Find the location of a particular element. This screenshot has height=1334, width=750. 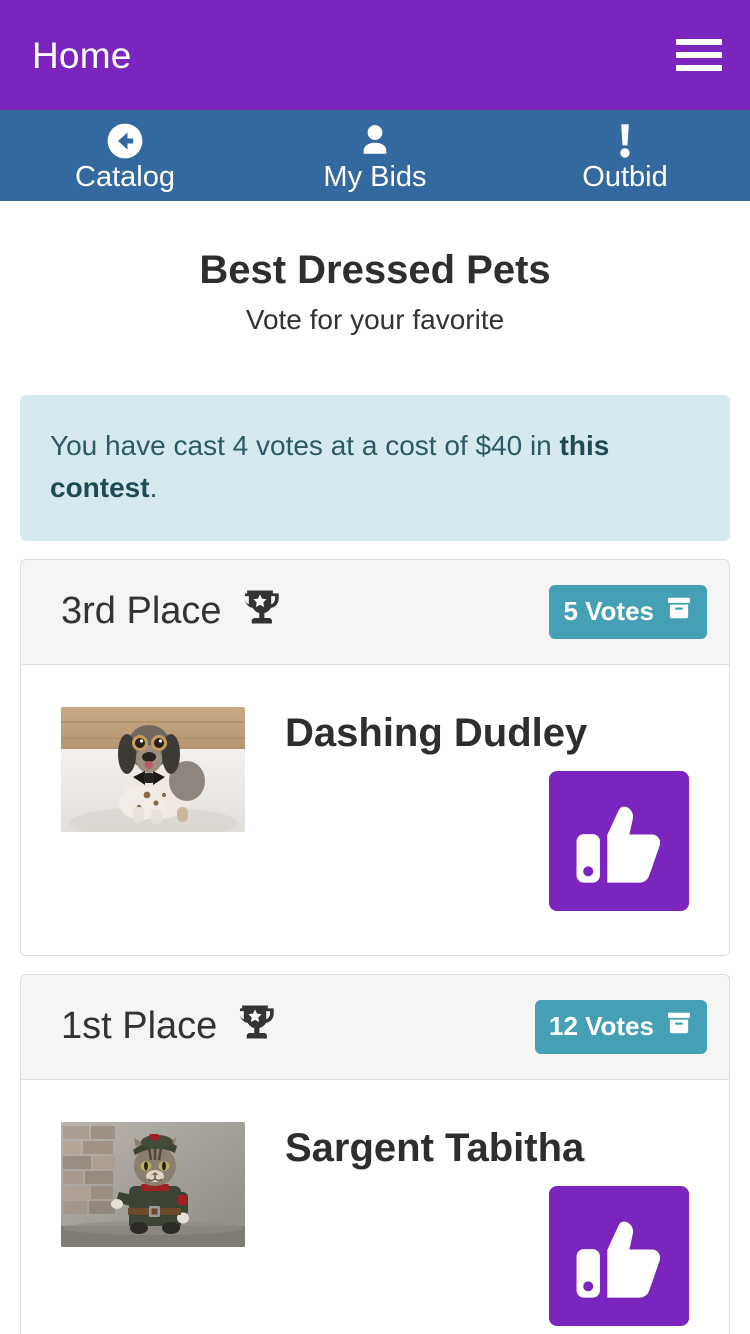

nav-item-outbid: Outbid is located at coordinates (625, 155).